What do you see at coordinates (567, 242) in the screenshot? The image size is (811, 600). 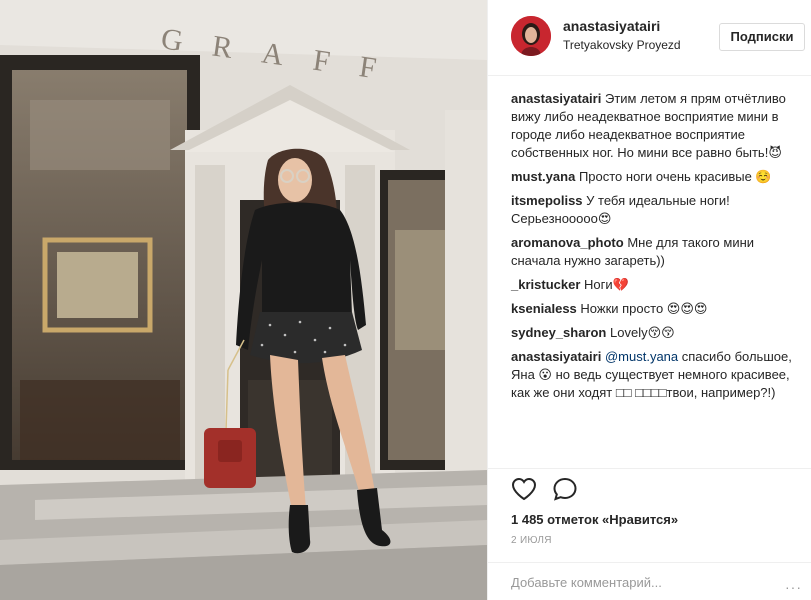 I see `comment-username: aromanova_photo` at bounding box center [567, 242].